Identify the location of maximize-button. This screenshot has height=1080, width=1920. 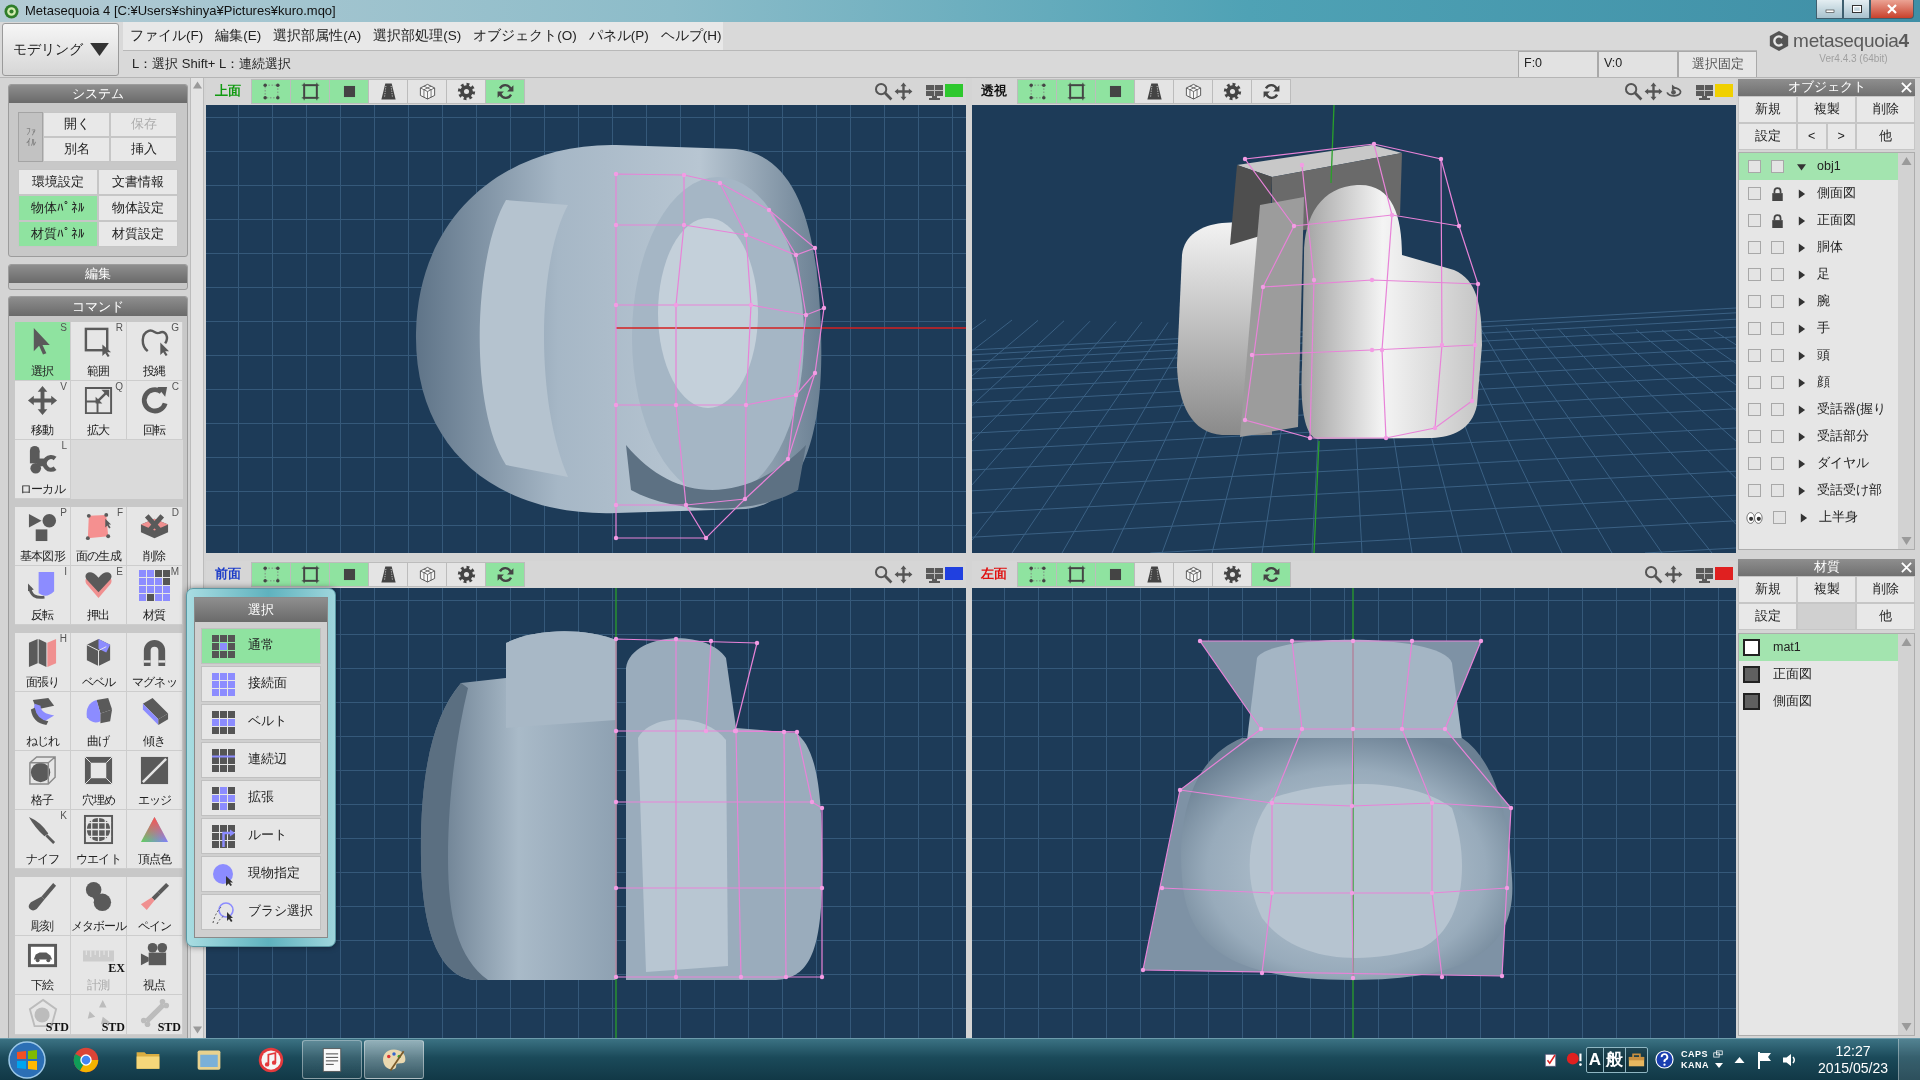
(1856, 9).